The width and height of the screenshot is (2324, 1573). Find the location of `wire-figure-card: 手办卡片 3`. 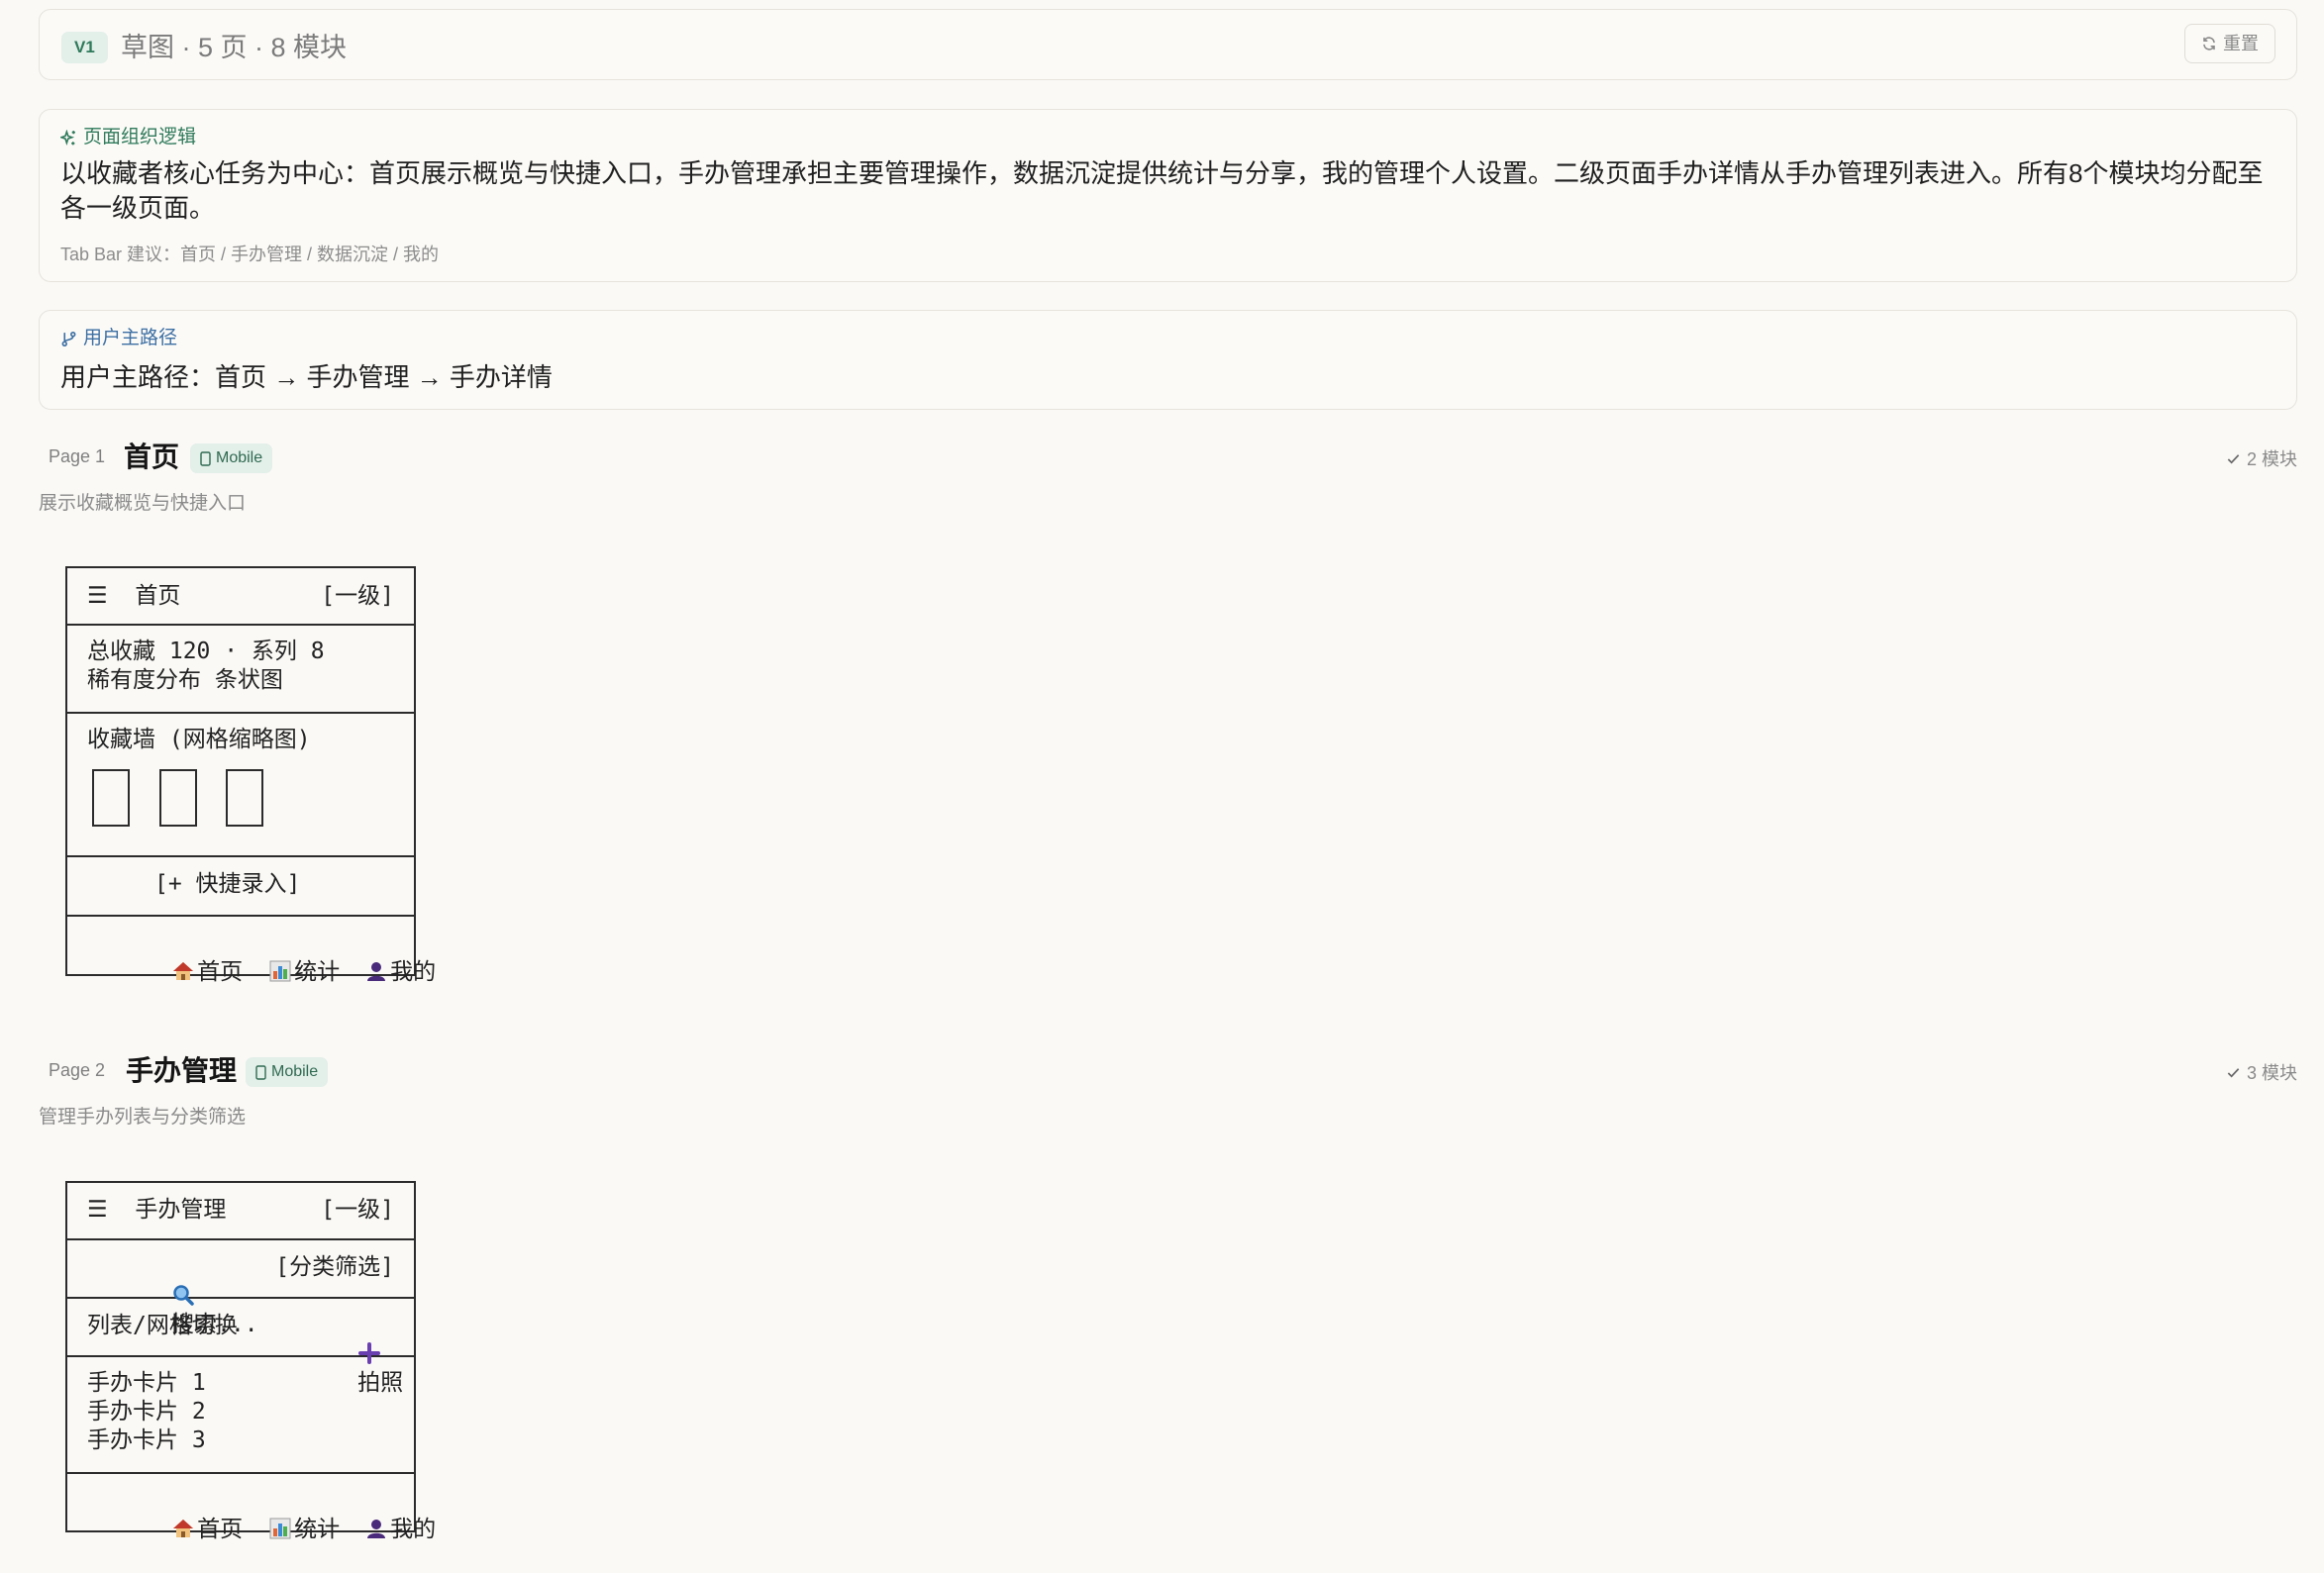

wire-figure-card: 手办卡片 3 is located at coordinates (146, 1440).